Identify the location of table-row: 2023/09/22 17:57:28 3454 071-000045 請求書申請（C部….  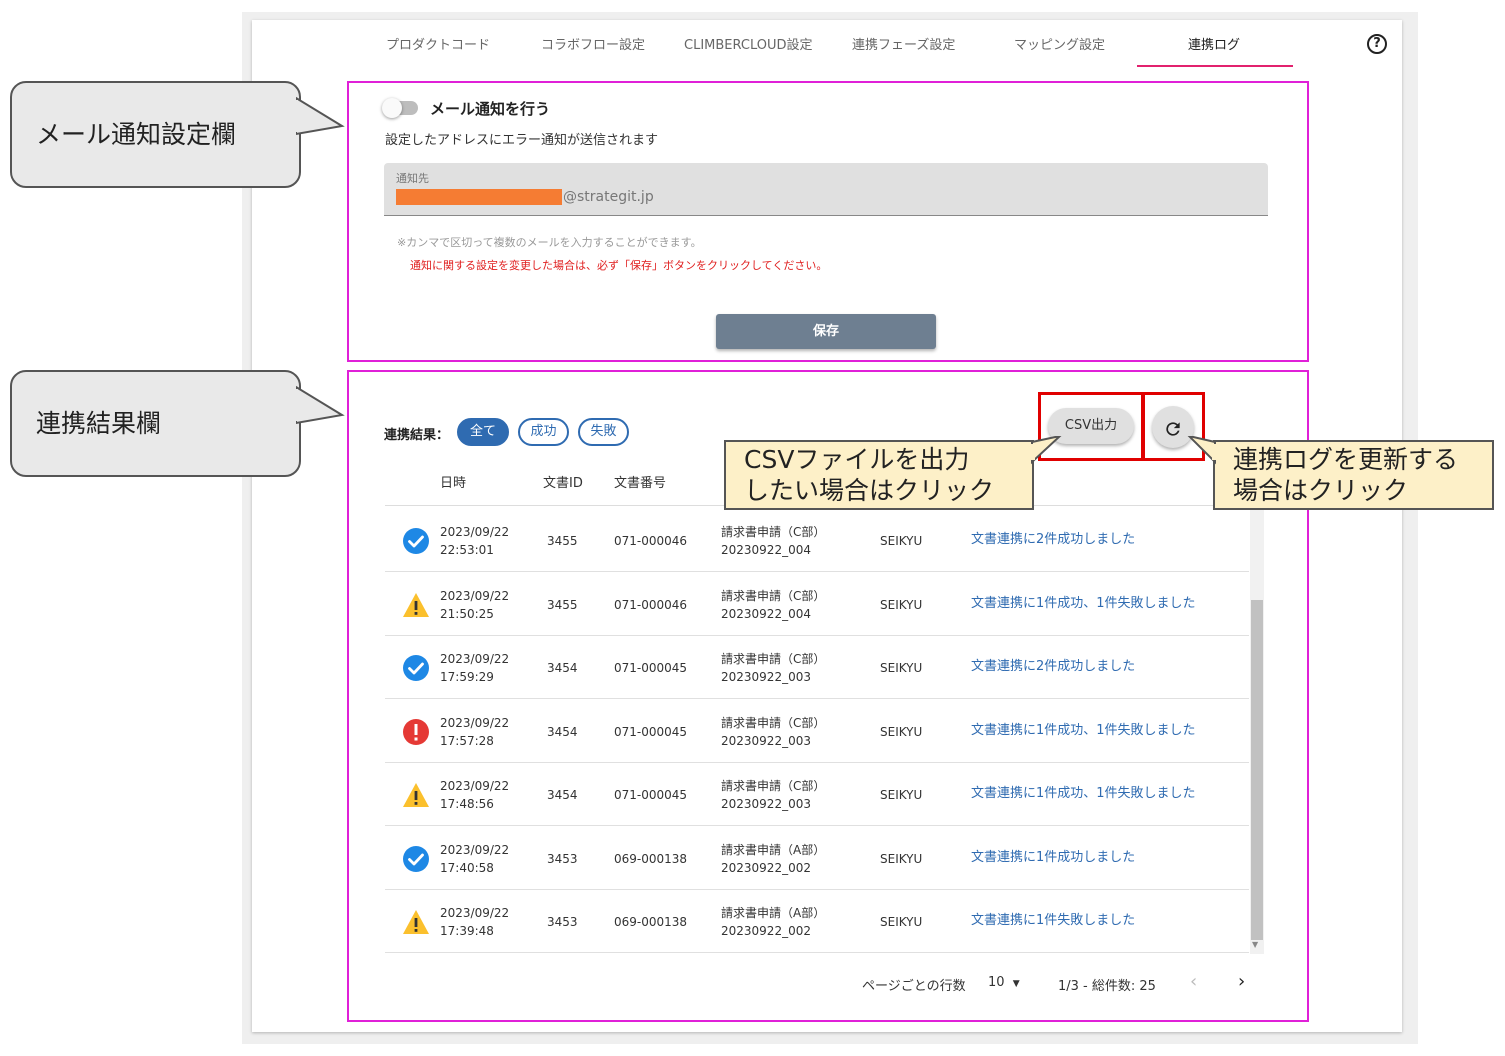
(817, 731).